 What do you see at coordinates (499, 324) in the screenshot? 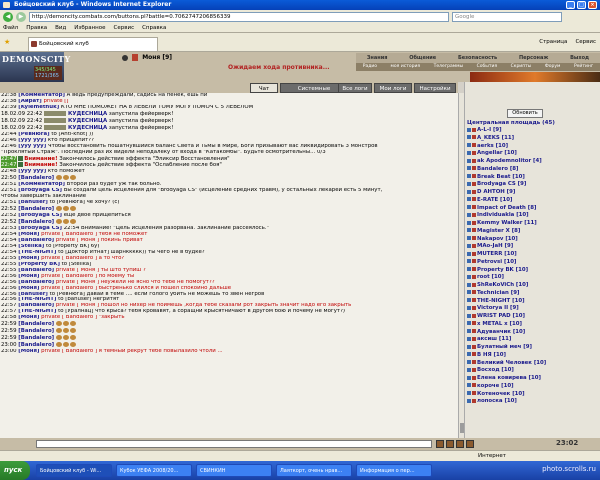
I see `user-name: x METAL x [10]` at bounding box center [499, 324].